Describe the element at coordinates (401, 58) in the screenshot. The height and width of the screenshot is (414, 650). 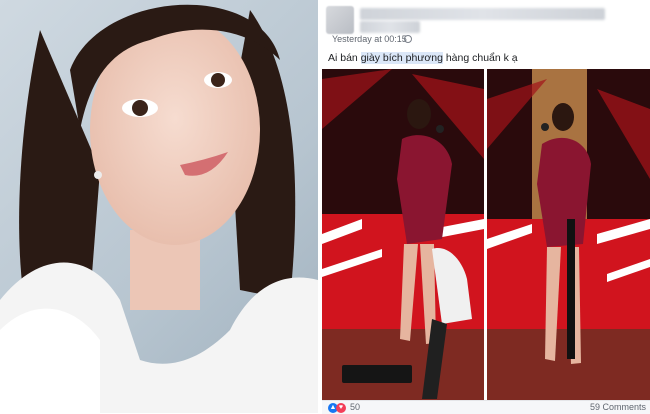
I see `caption-link: giày bích phương` at that location.